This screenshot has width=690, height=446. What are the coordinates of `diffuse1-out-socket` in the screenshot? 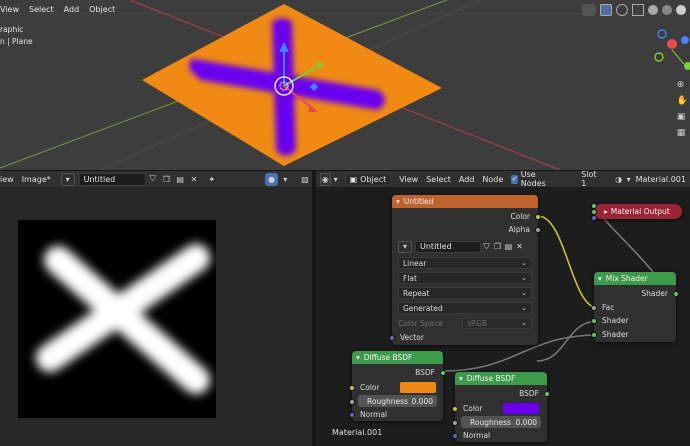 It's located at (443, 373).